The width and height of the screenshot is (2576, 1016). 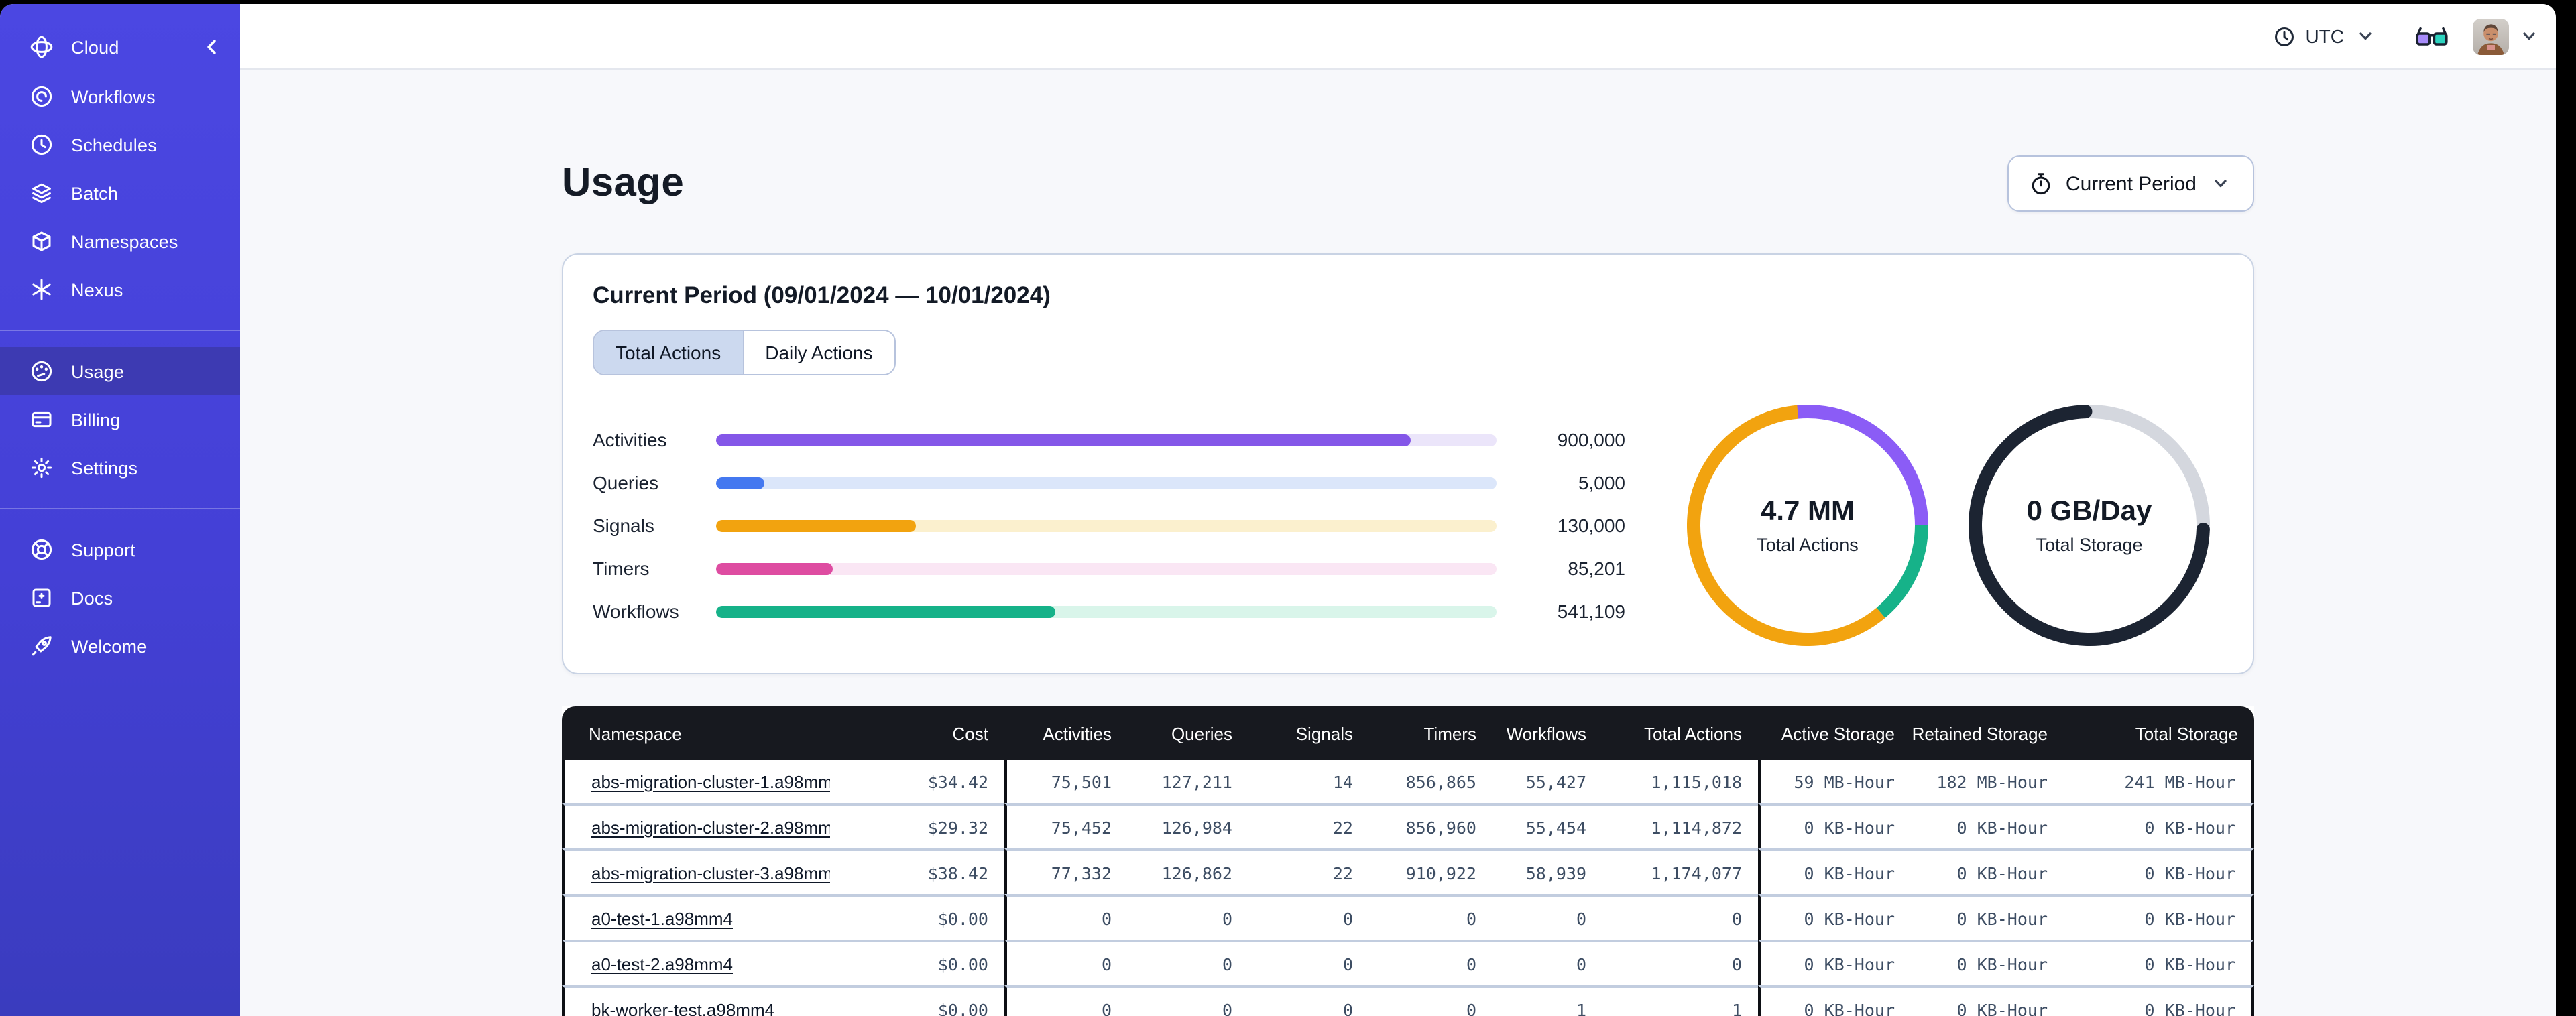 I want to click on sidebar-item-usage: Usage, so click(x=120, y=371).